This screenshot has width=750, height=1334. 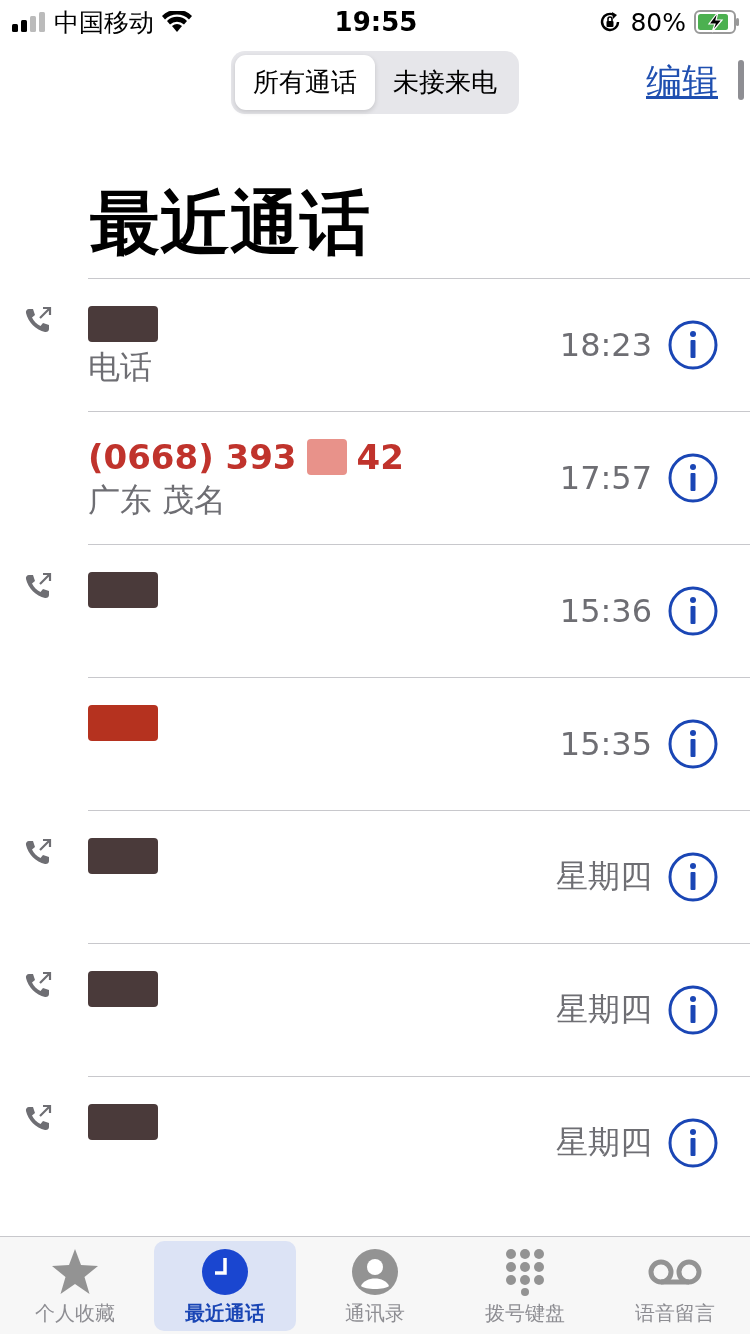 I want to click on call-time: 17:57, so click(x=605, y=478).